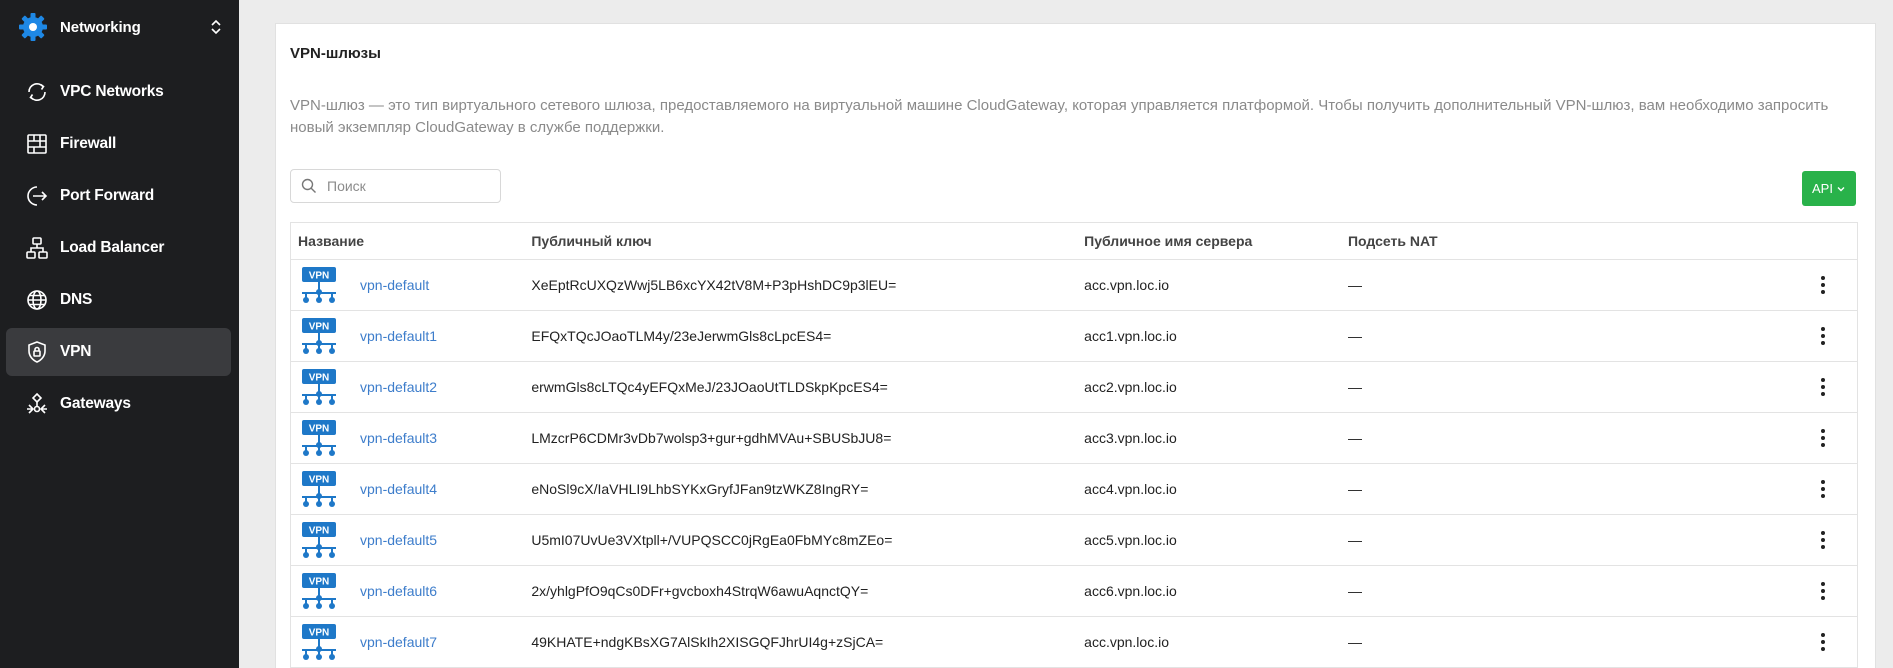  I want to click on name-cell: VPN vpn-default5, so click(411, 540).